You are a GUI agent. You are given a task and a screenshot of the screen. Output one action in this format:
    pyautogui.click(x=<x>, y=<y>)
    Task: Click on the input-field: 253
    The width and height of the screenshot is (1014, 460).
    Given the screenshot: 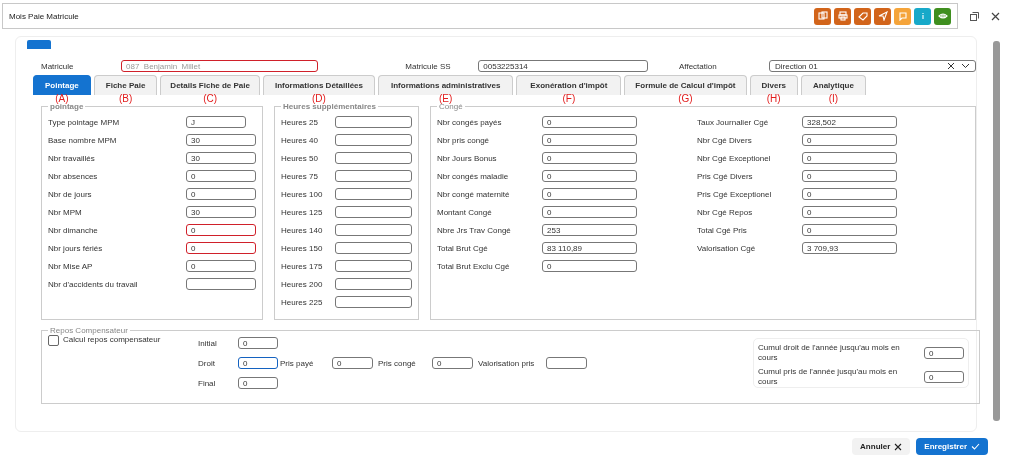 What is the action you would take?
    pyautogui.click(x=589, y=230)
    